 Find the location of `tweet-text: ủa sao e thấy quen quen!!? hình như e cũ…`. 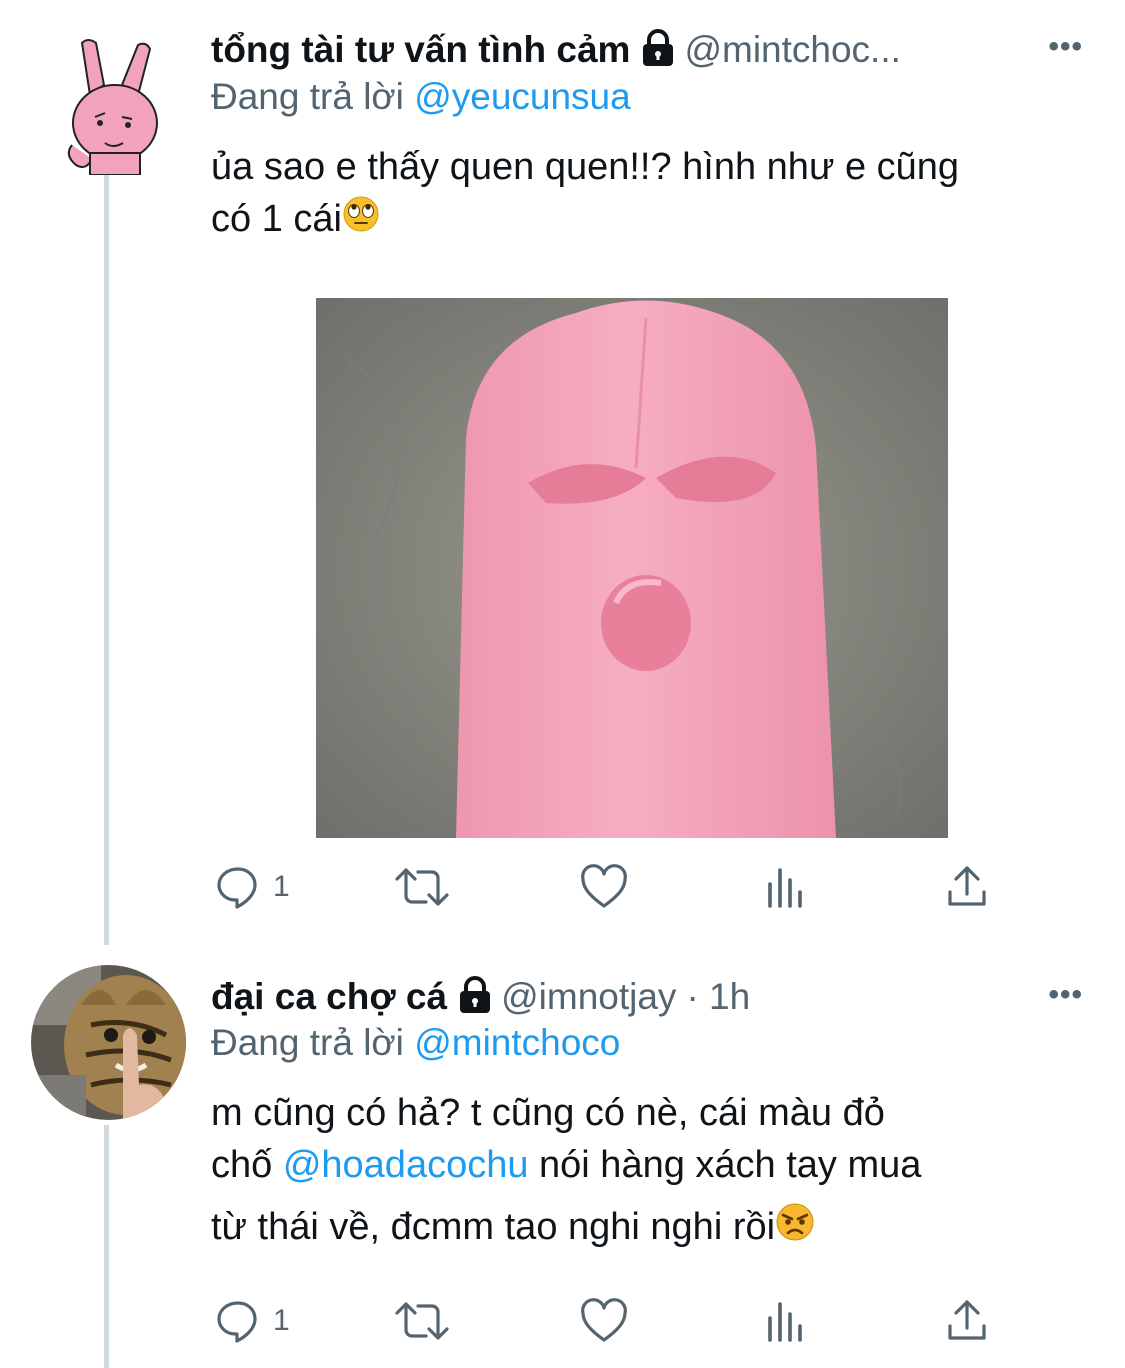

tweet-text: ủa sao e thấy quen quen!!? hình như e cũ… is located at coordinates (651, 194).